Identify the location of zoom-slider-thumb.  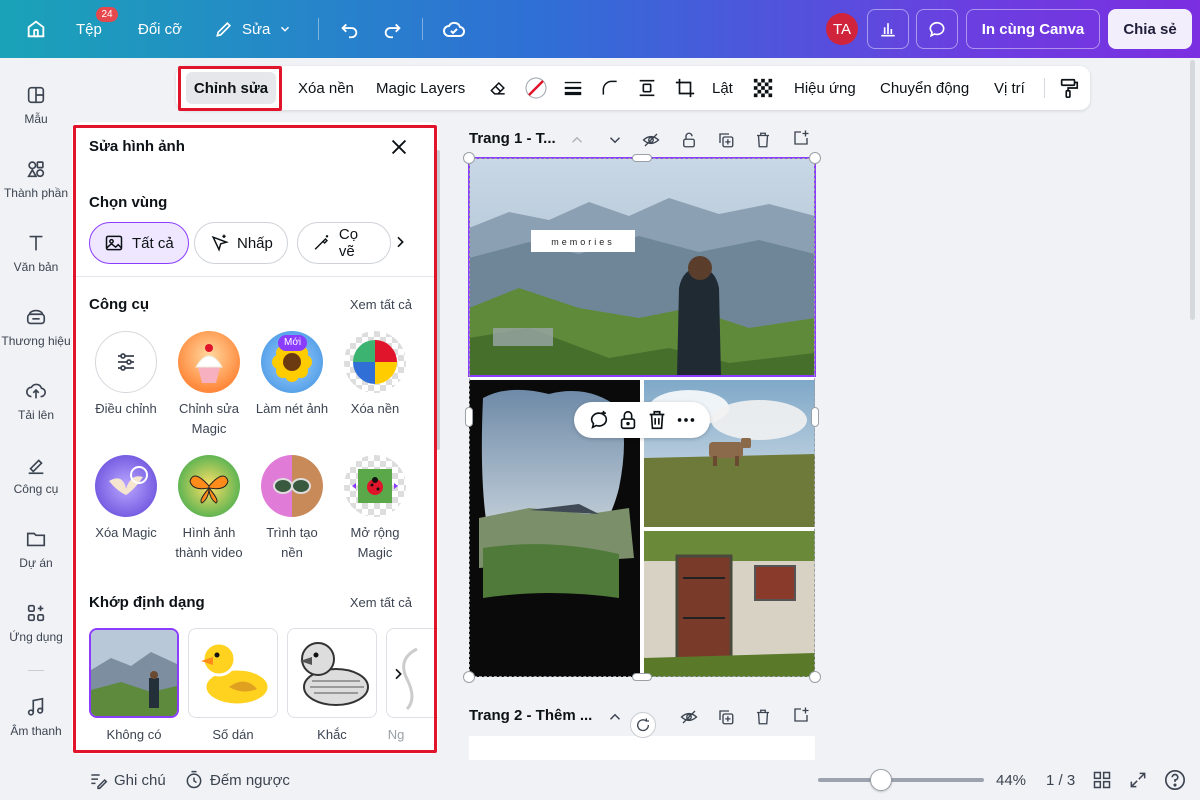
(881, 780).